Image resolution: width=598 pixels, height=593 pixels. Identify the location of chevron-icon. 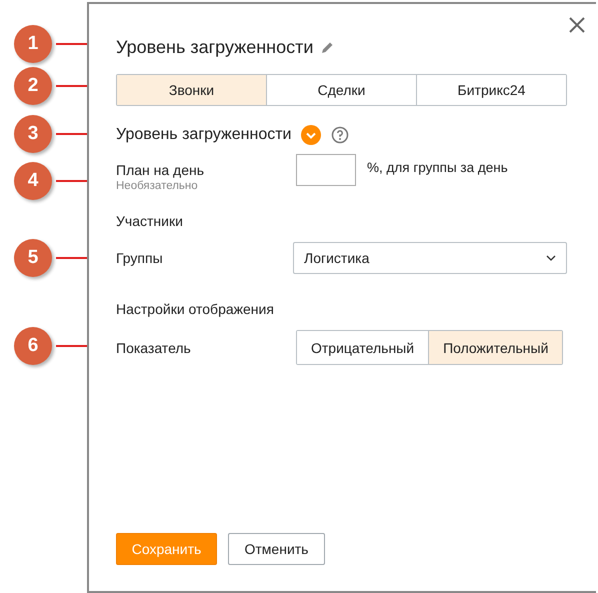
(551, 258).